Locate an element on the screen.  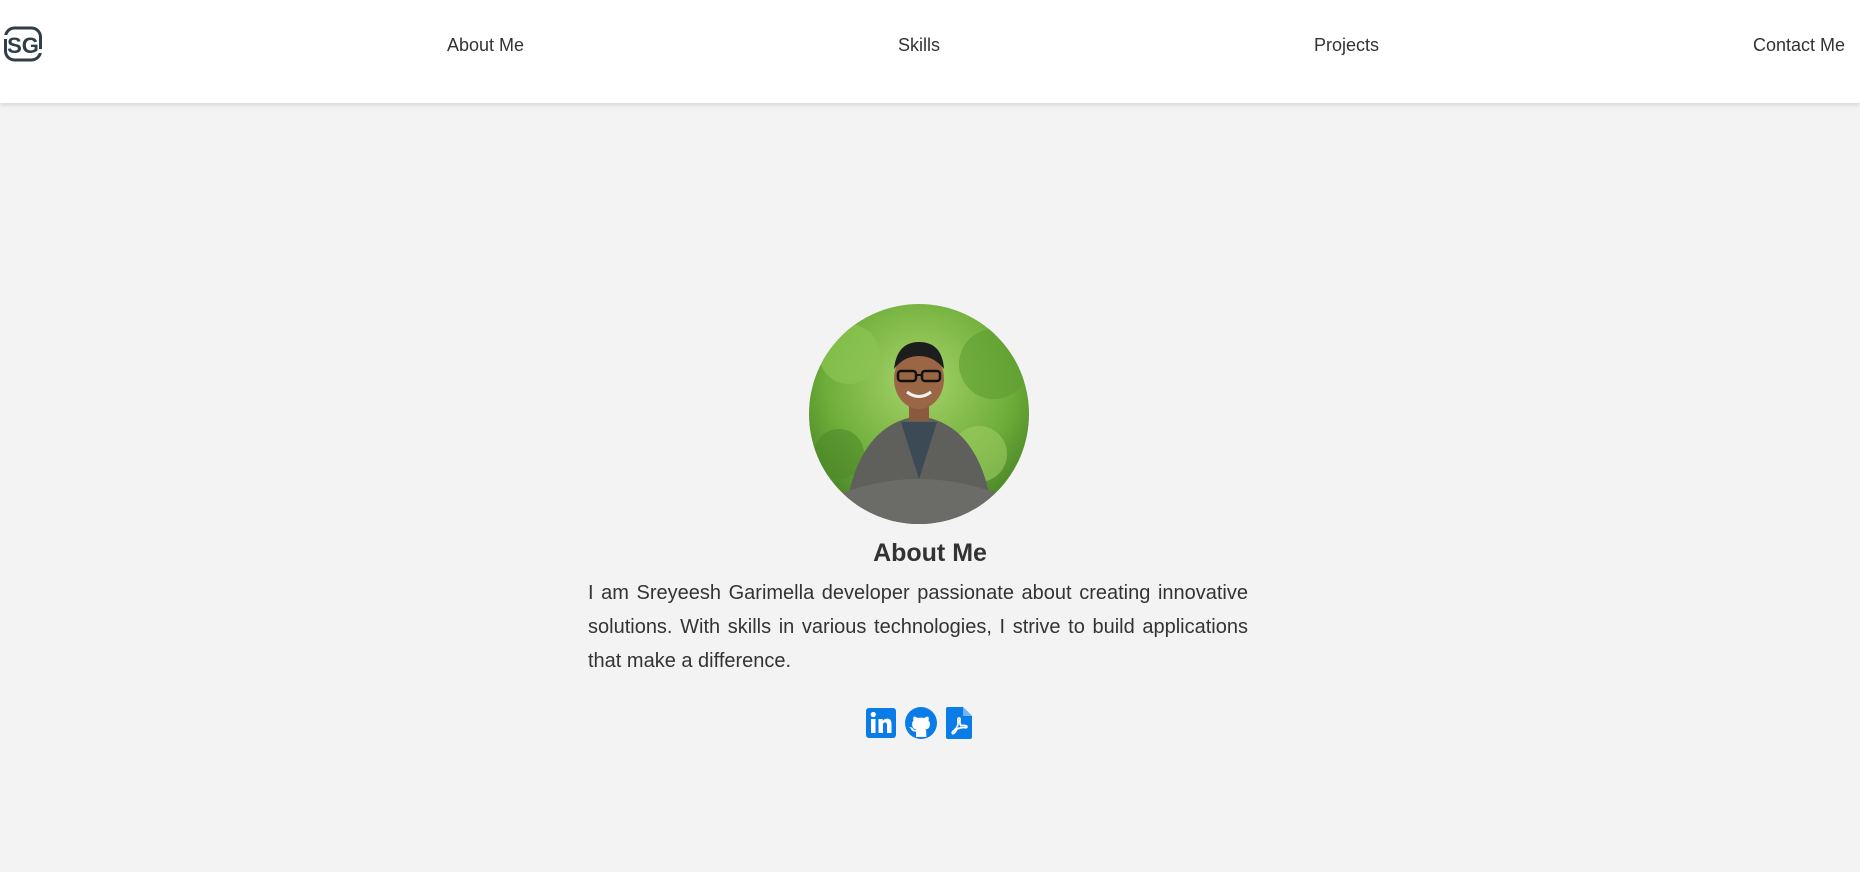
github-icon is located at coordinates (921, 723).